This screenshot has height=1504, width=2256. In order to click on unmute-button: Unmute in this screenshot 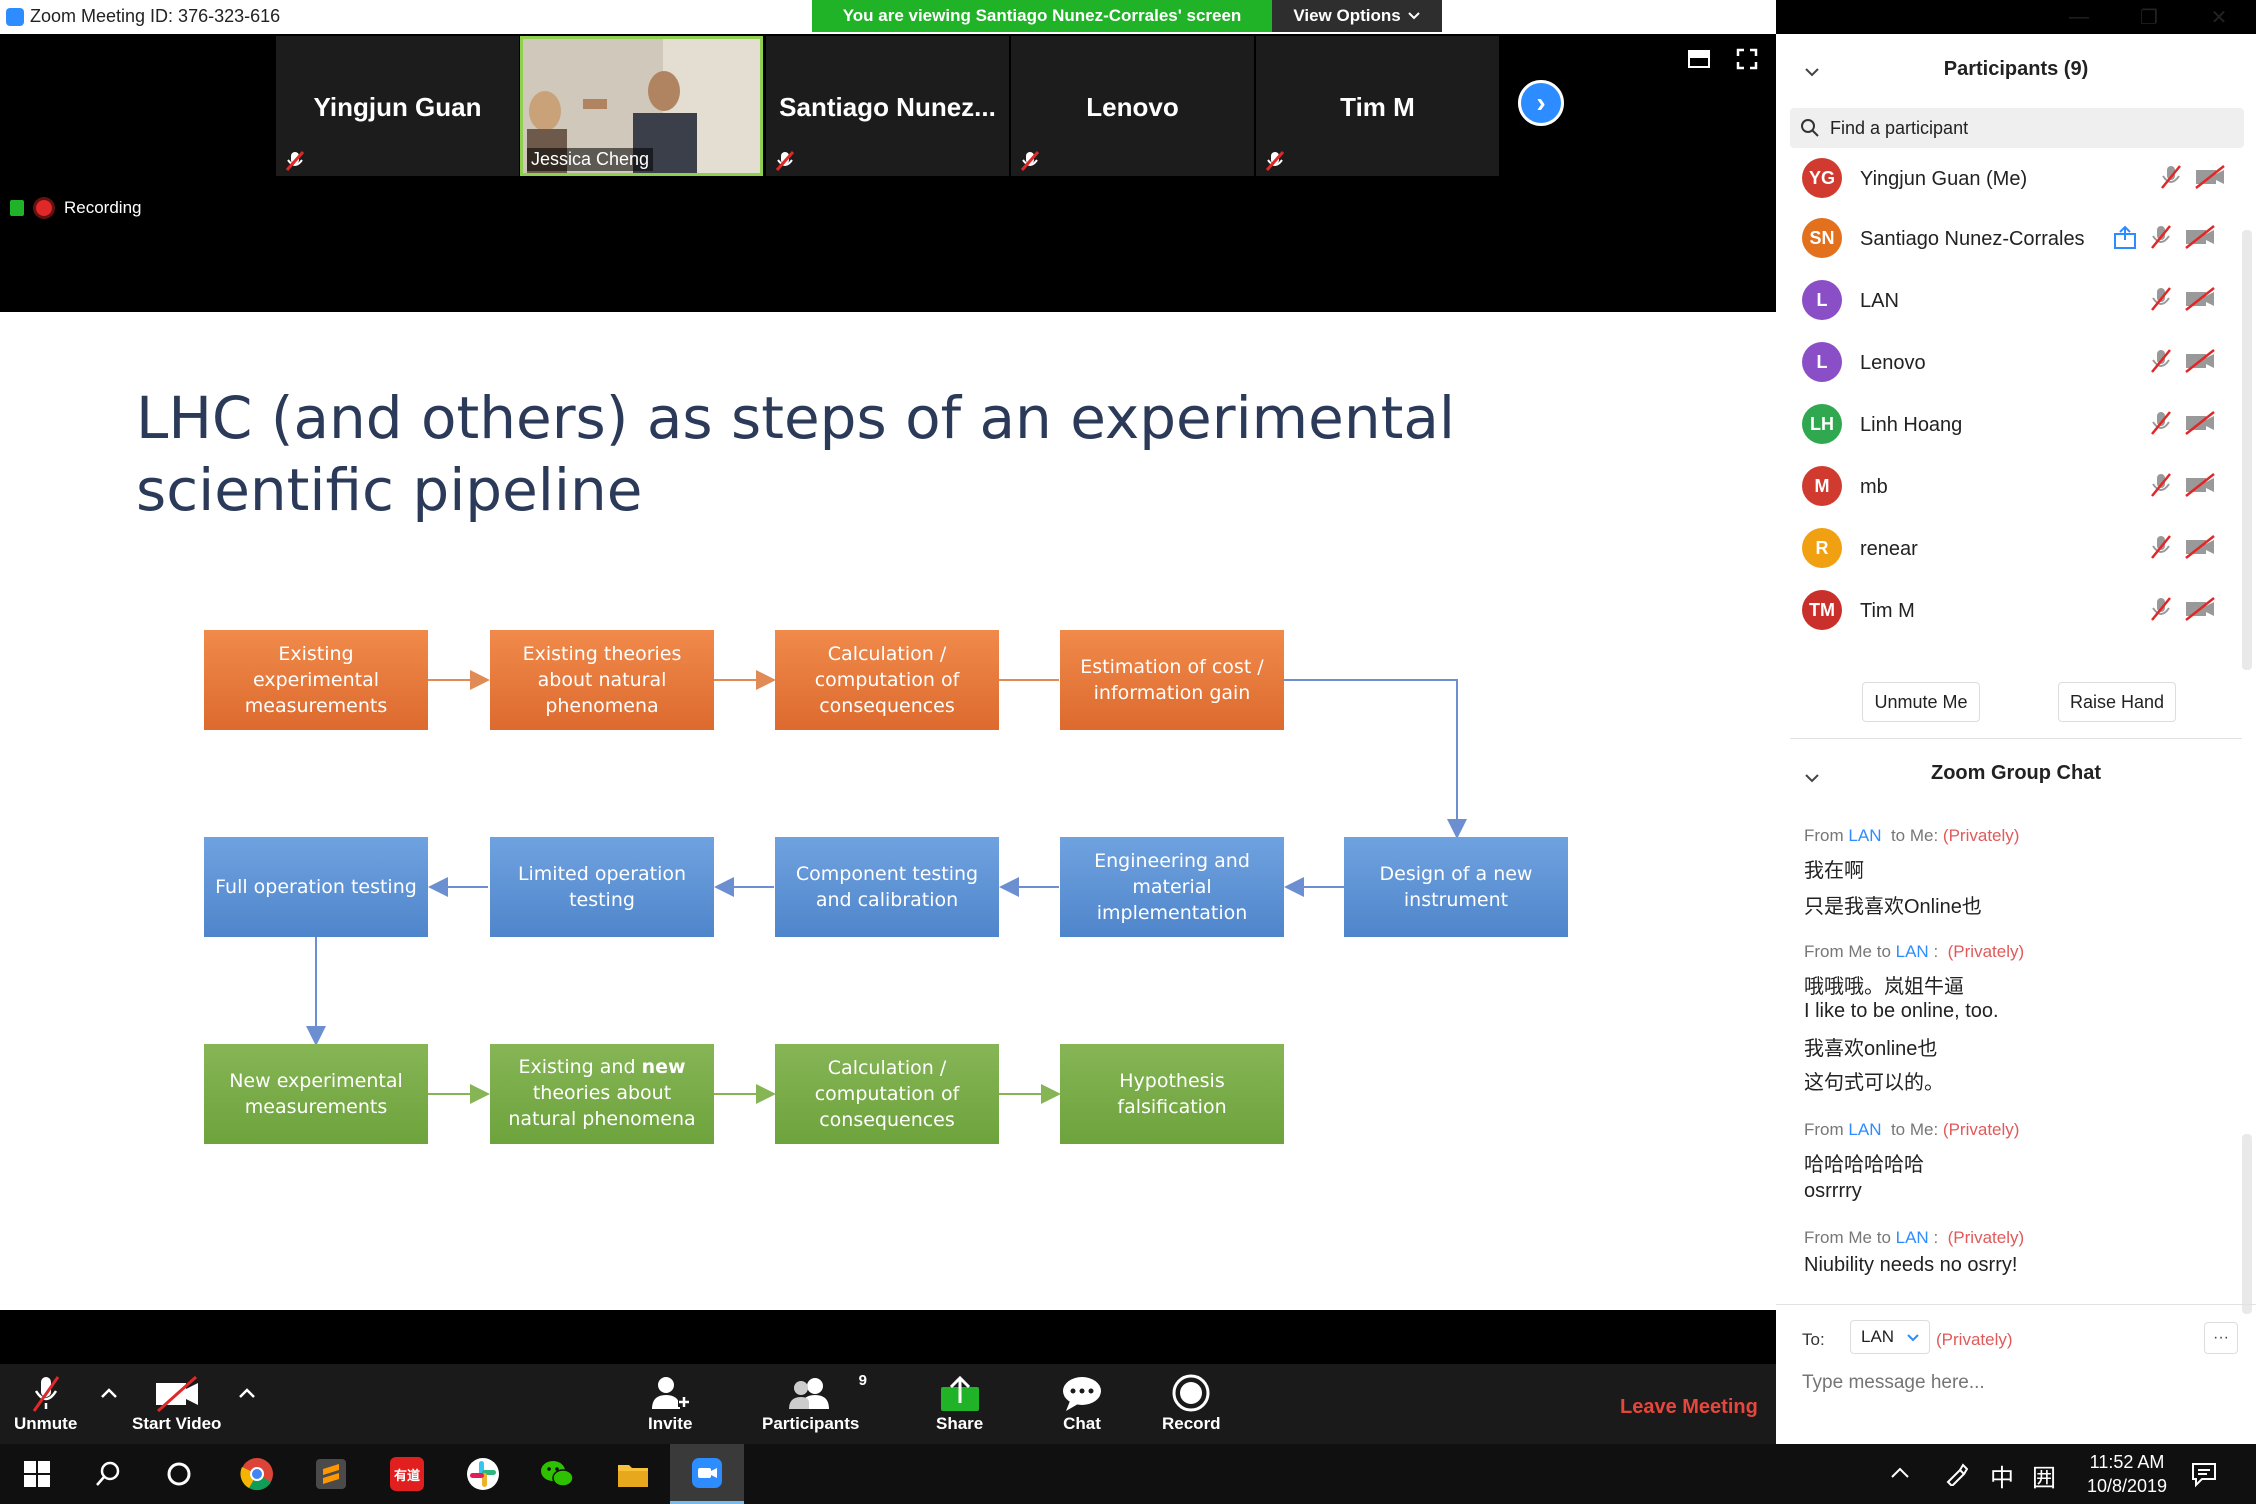, I will do `click(45, 1403)`.